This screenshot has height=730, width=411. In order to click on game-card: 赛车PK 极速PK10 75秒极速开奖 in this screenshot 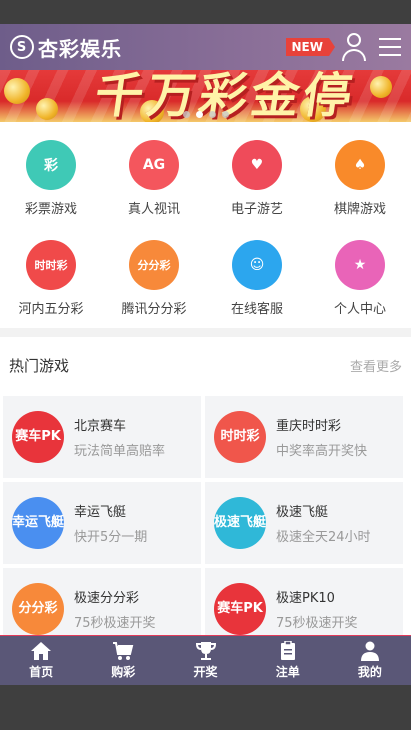, I will do `click(304, 601)`.